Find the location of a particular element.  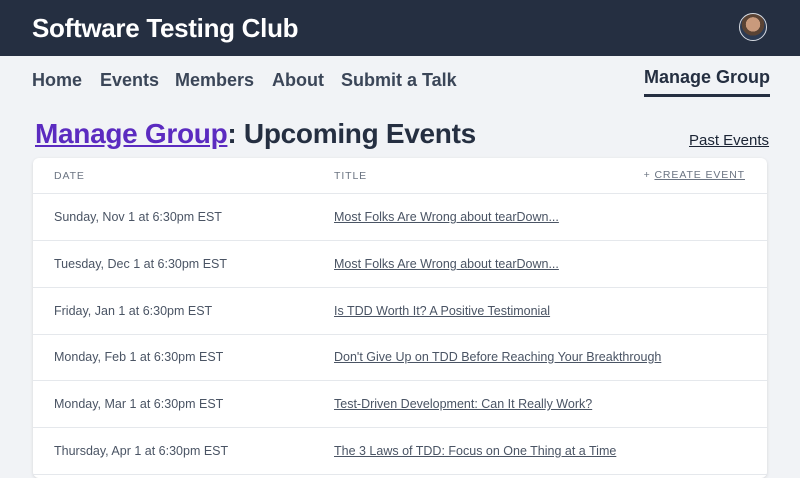

user-avatar is located at coordinates (753, 27).